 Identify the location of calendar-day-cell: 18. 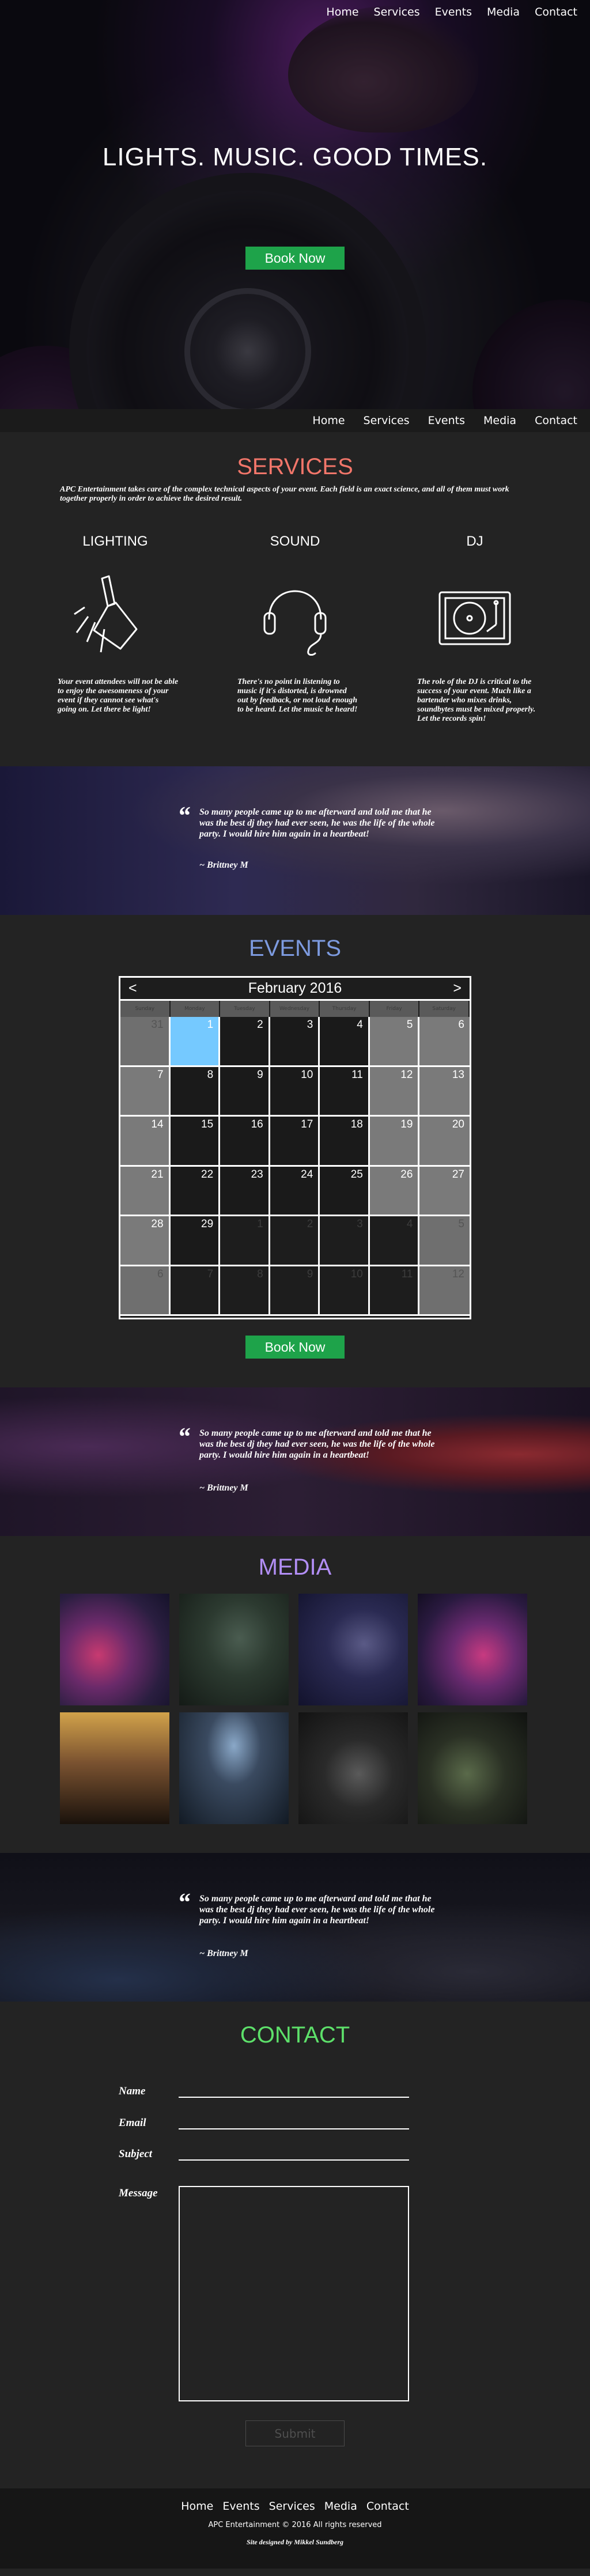
(345, 1142).